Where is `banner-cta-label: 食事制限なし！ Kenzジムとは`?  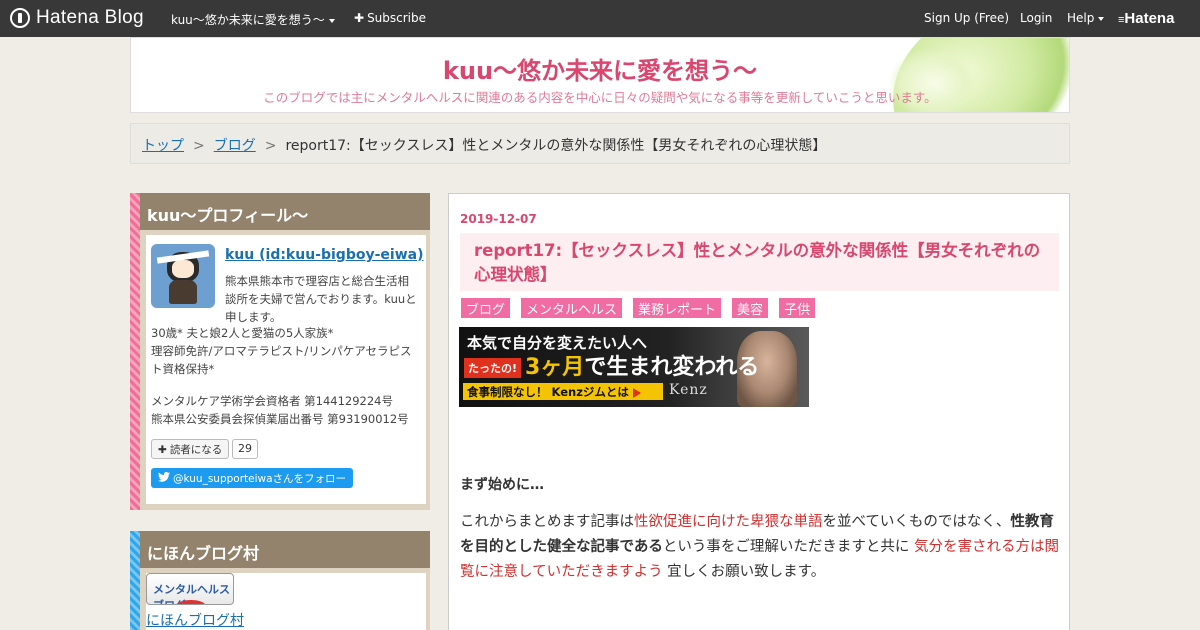 banner-cta-label: 食事制限なし！ Kenzジムとは is located at coordinates (548, 392).